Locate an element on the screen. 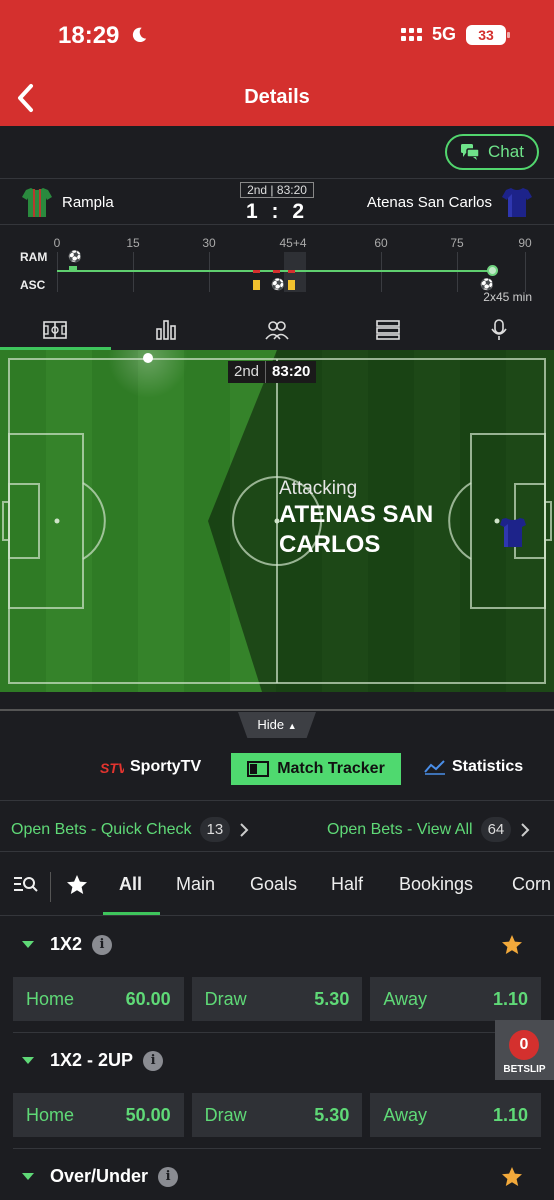 This screenshot has height=1200, width=554. sportytv-label: SportyTV is located at coordinates (166, 766).